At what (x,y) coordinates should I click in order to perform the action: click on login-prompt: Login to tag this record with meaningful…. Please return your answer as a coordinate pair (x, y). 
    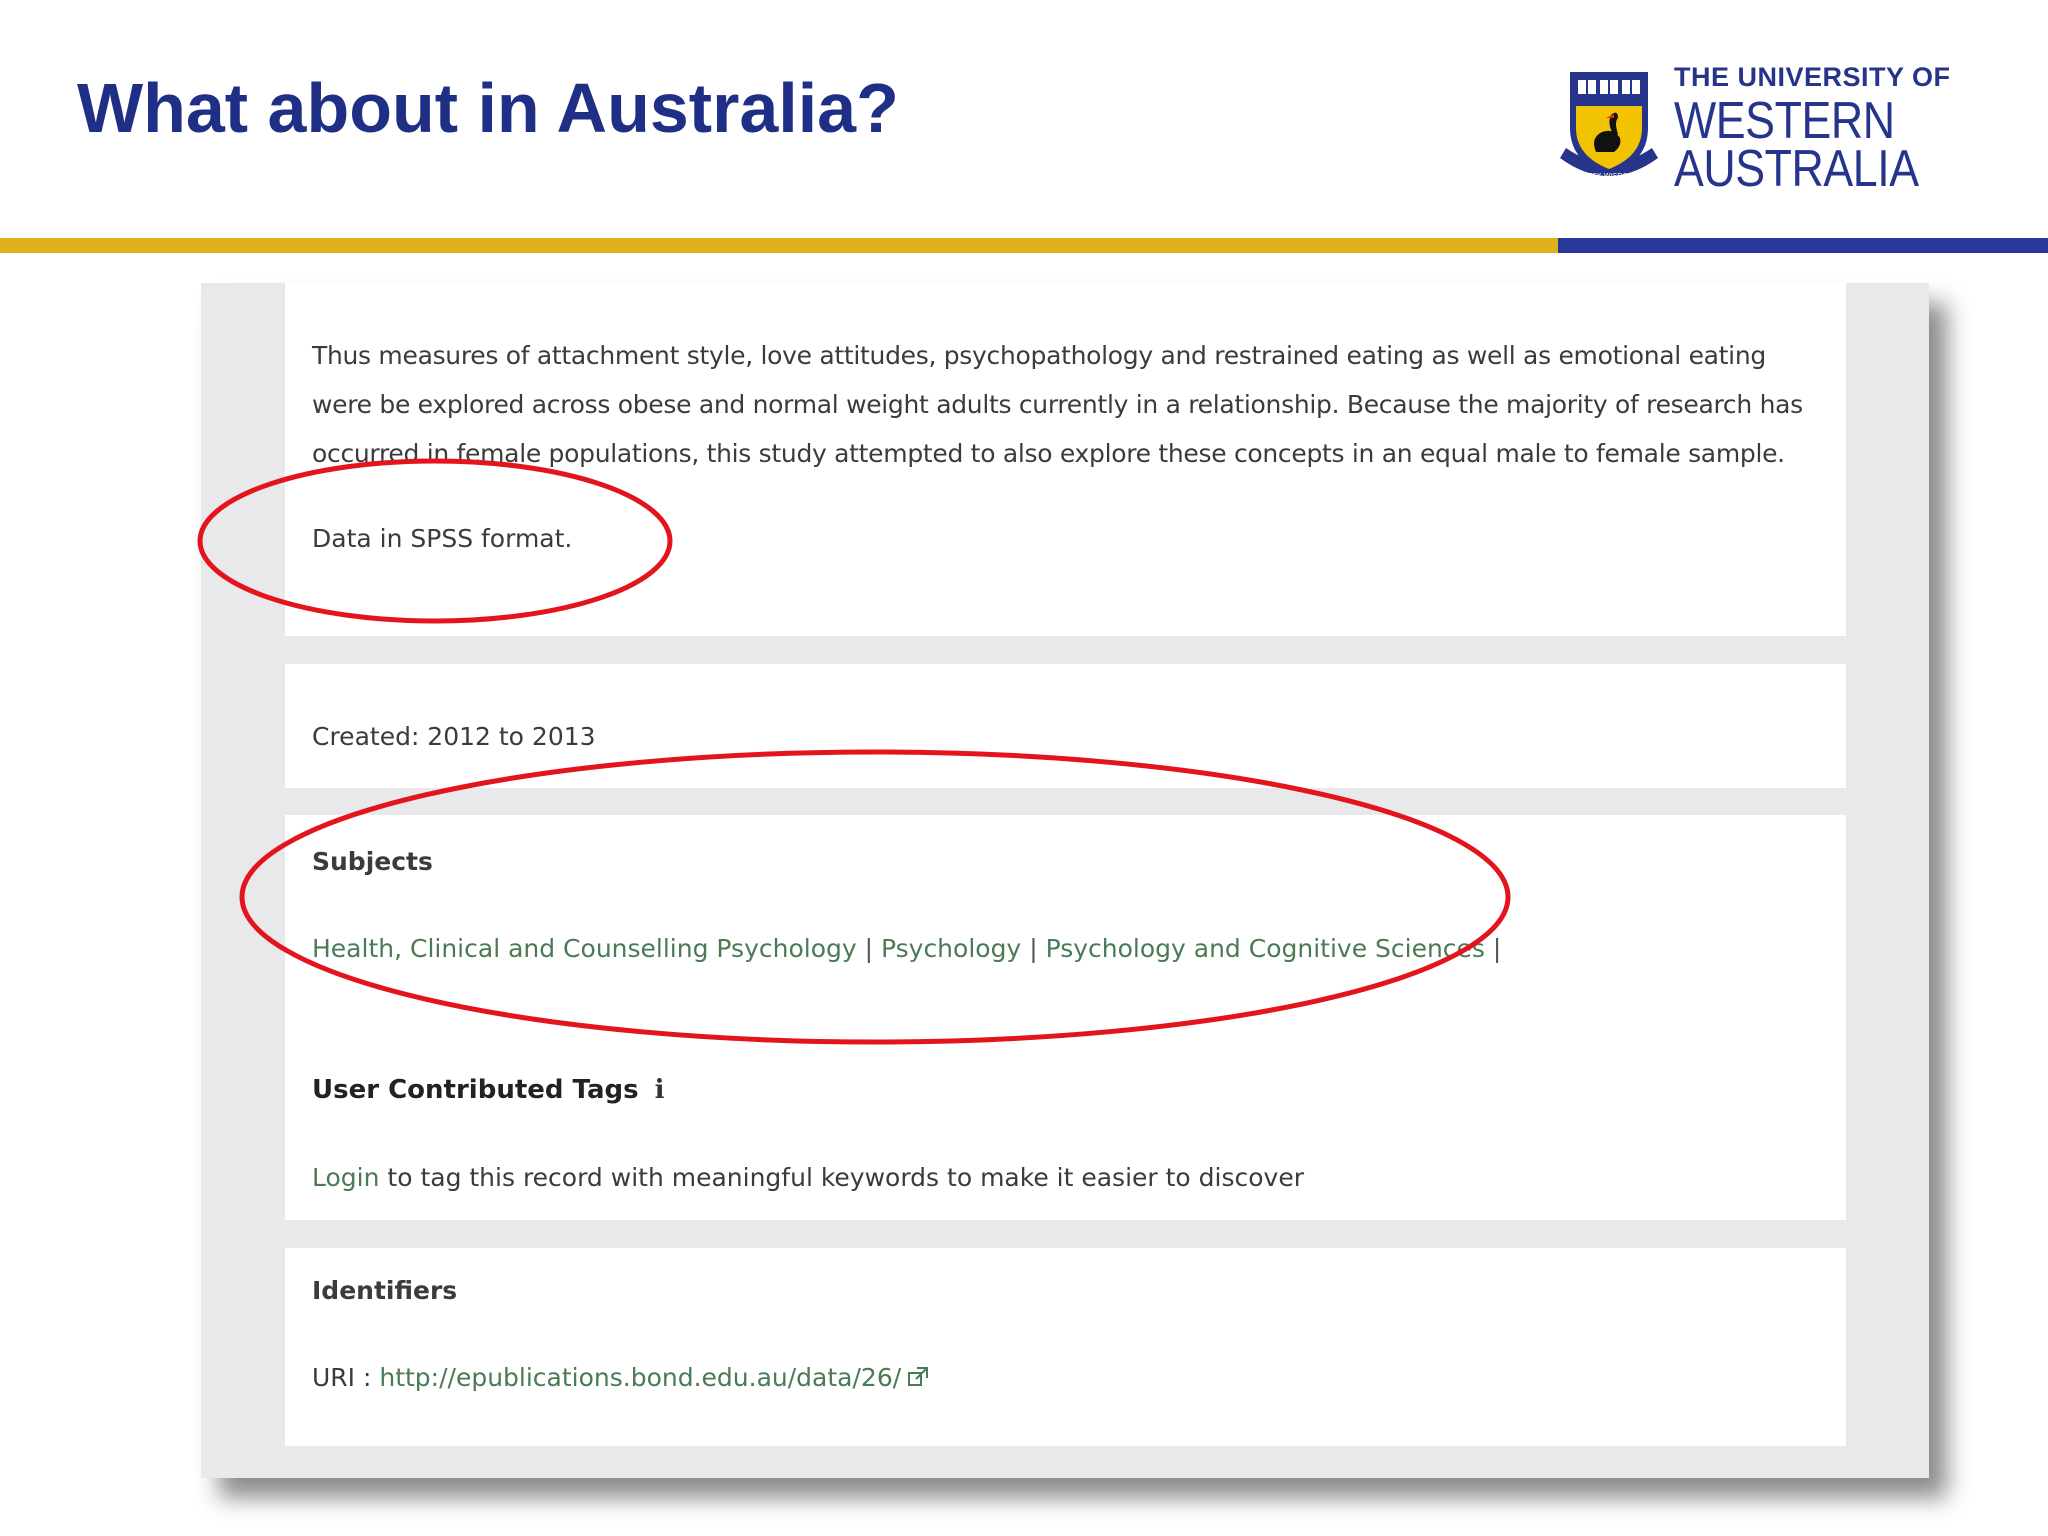
    Looking at the image, I should click on (808, 1177).